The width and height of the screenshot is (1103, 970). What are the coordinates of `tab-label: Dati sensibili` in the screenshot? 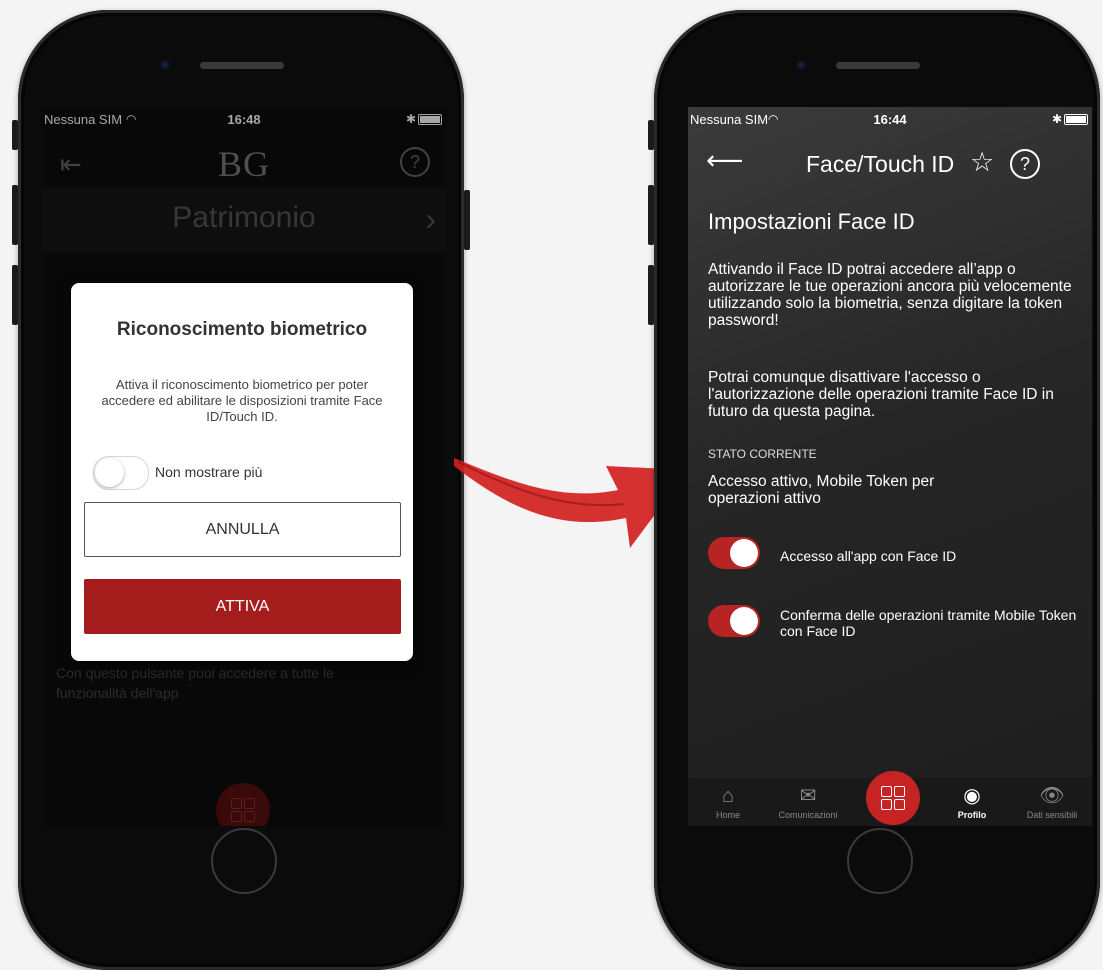 It's located at (1052, 815).